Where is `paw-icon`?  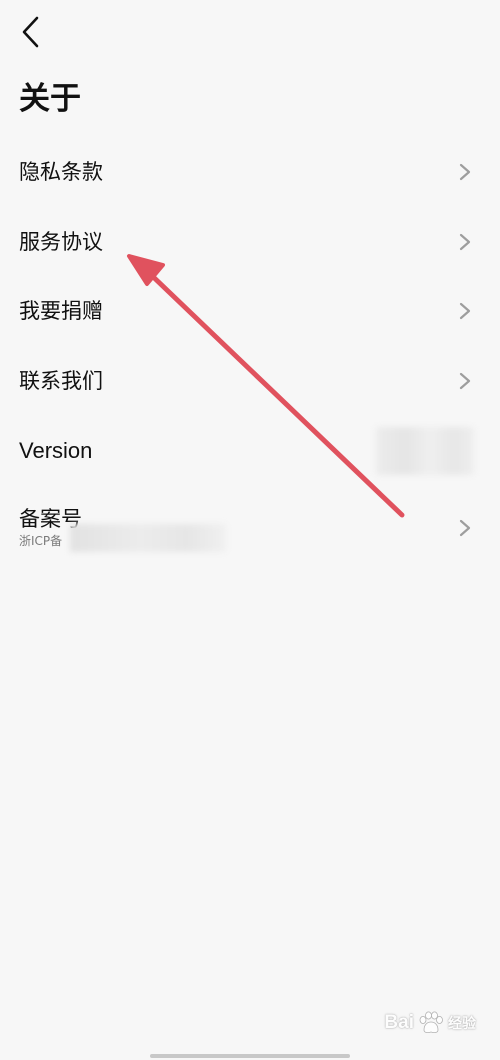
paw-icon is located at coordinates (431, 1022).